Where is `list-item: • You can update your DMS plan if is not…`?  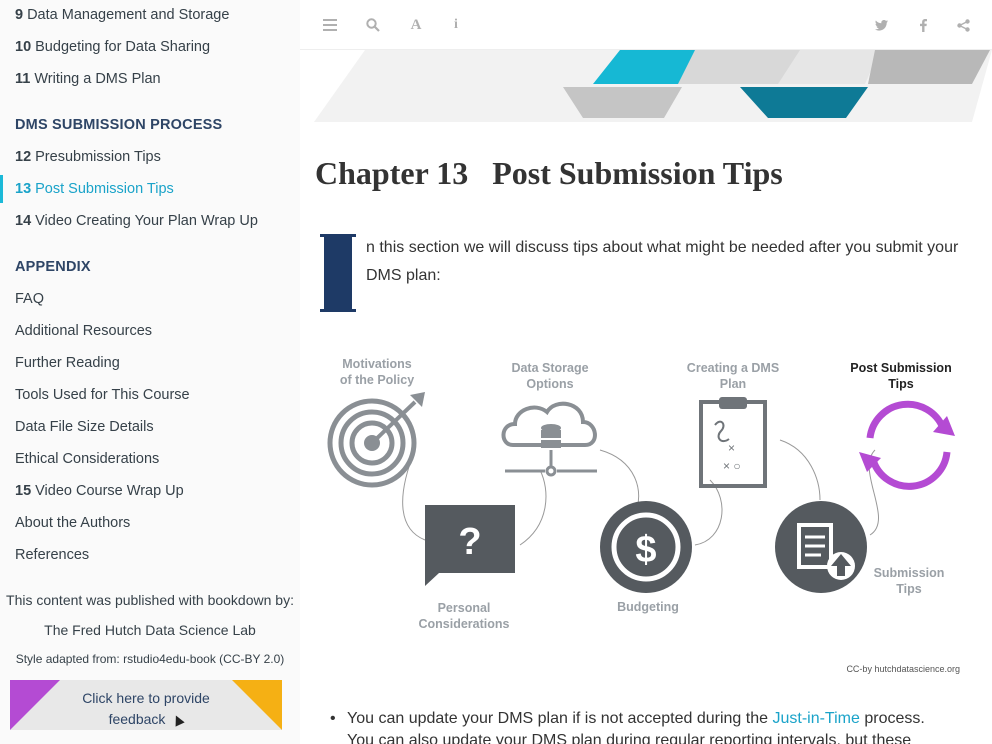
list-item: • You can update your DMS plan if is not… is located at coordinates (658, 719).